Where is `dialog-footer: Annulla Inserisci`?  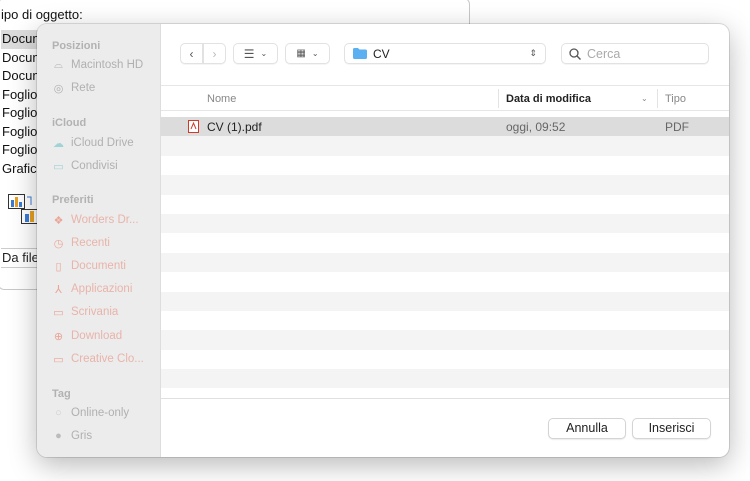 dialog-footer: Annulla Inserisci is located at coordinates (445, 427).